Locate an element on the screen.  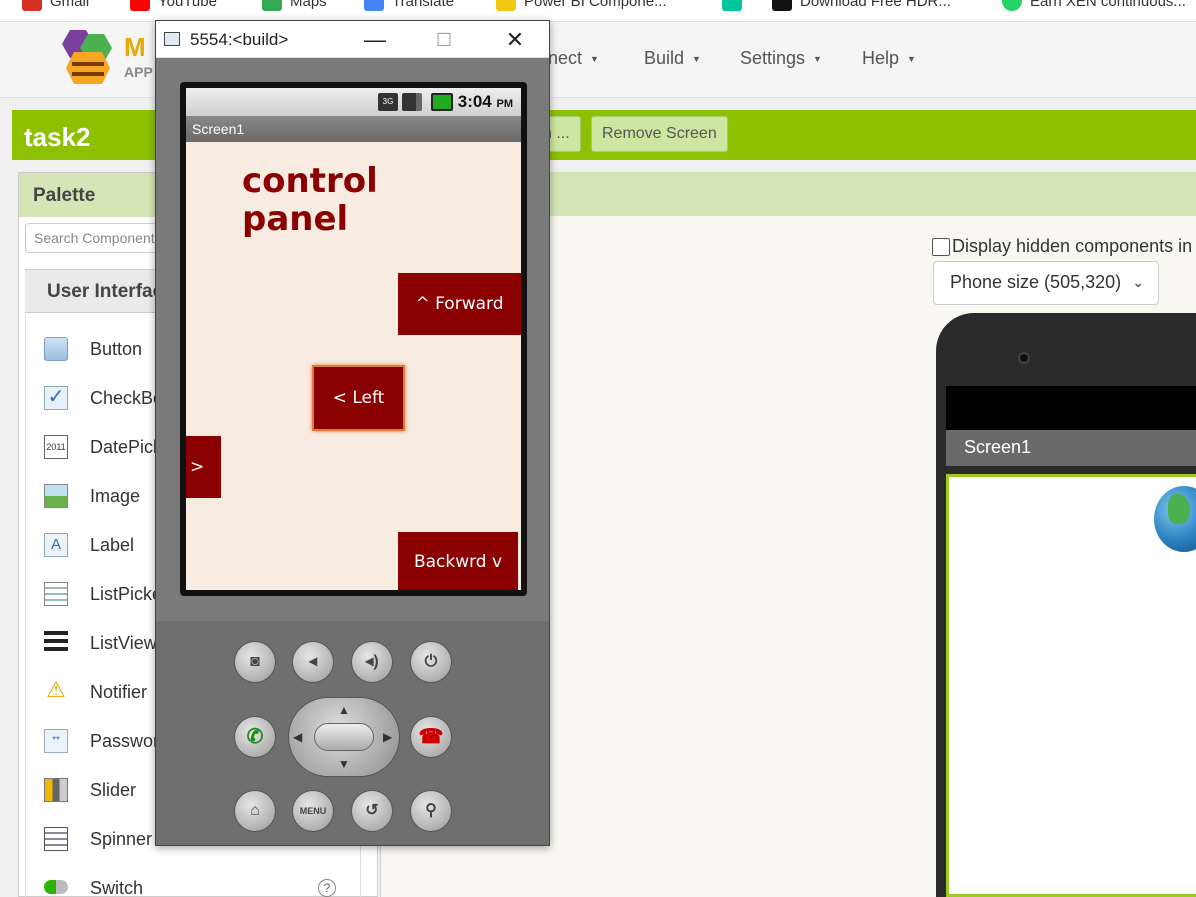
minimize-button: — is located at coordinates (375, 40).